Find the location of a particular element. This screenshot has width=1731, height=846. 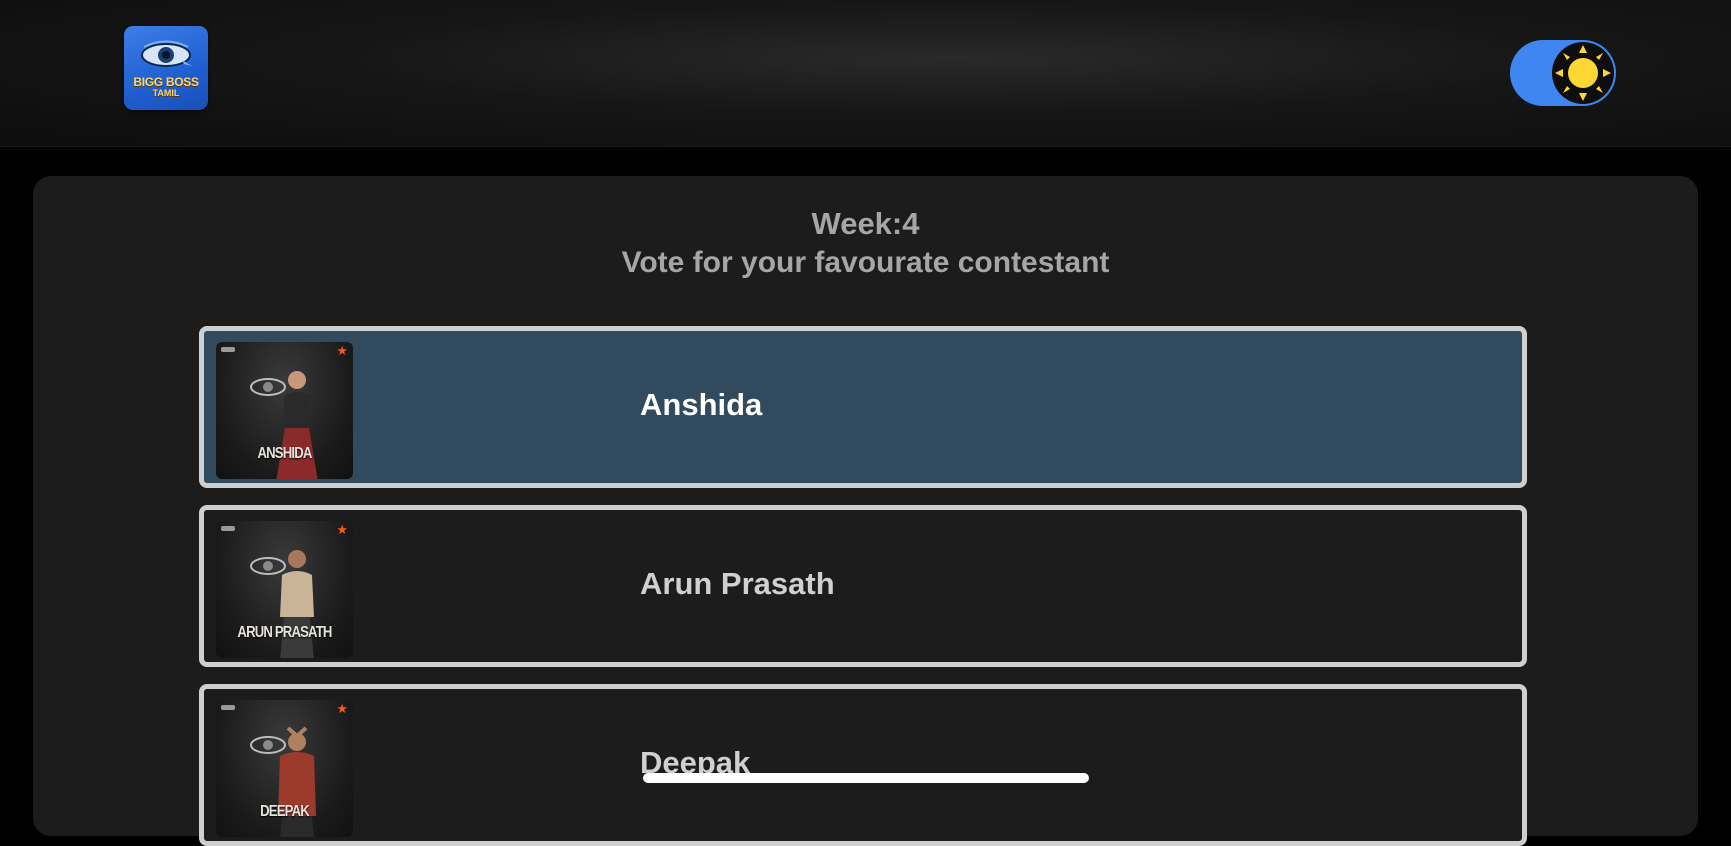

contestant-option-arun-prasath: ★ ARUN PRASATH Arun Prasath is located at coordinates (863, 586).